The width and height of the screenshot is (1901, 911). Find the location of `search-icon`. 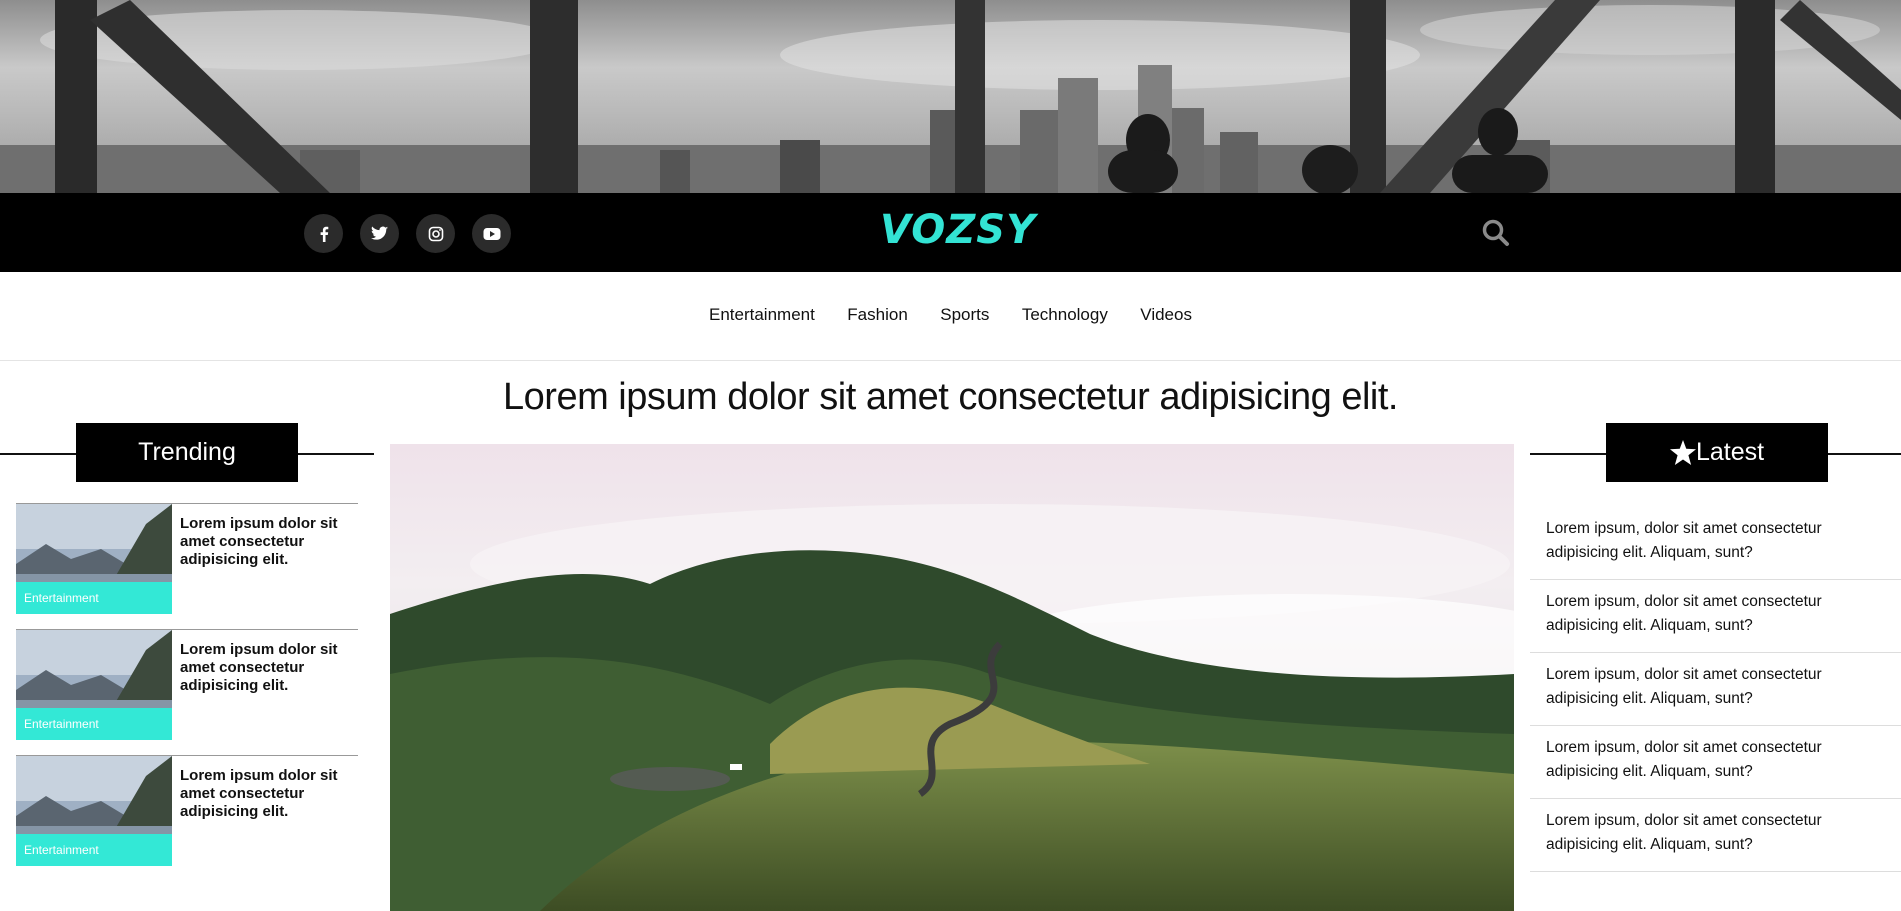

search-icon is located at coordinates (1496, 233).